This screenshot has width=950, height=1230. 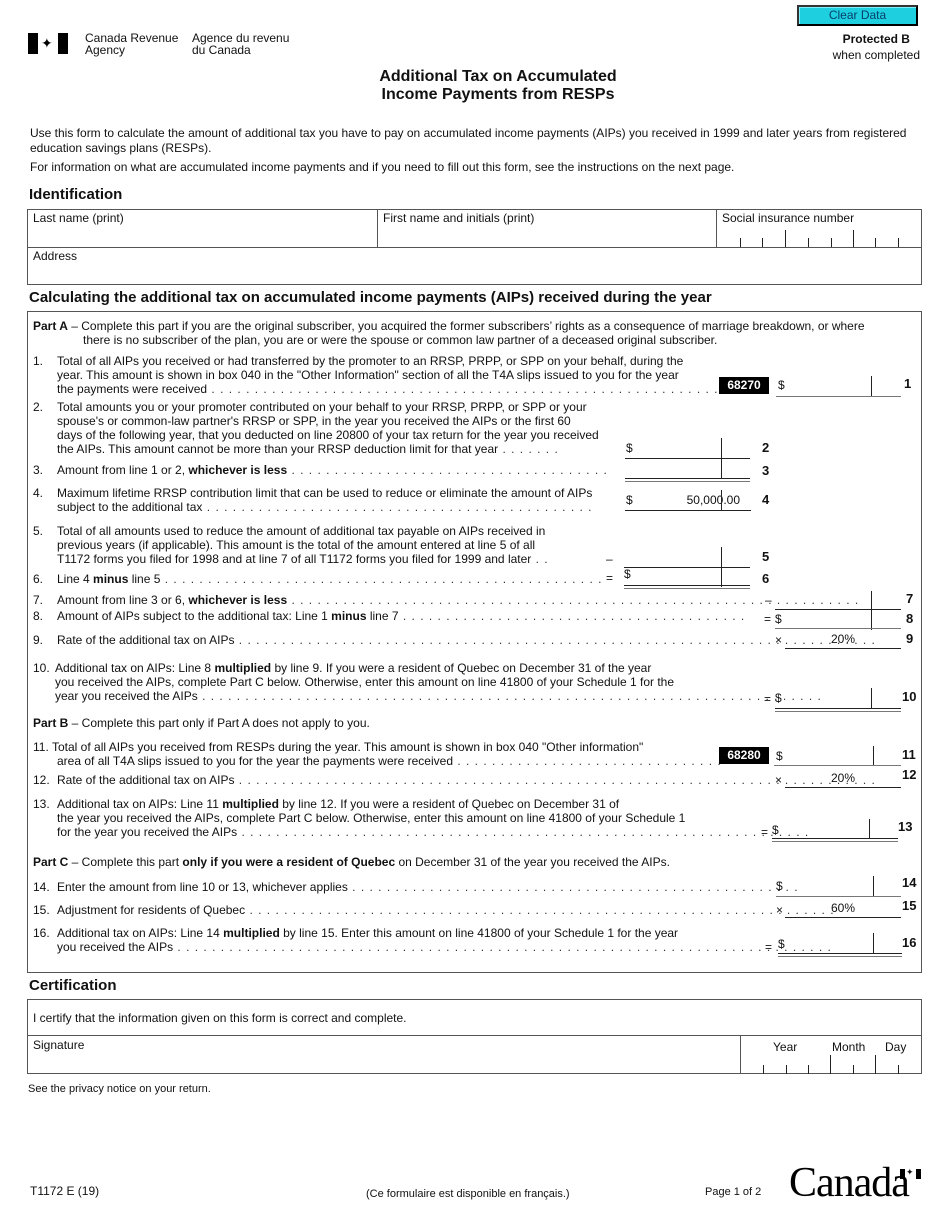 I want to click on line-6-underline, so click(x=687, y=585).